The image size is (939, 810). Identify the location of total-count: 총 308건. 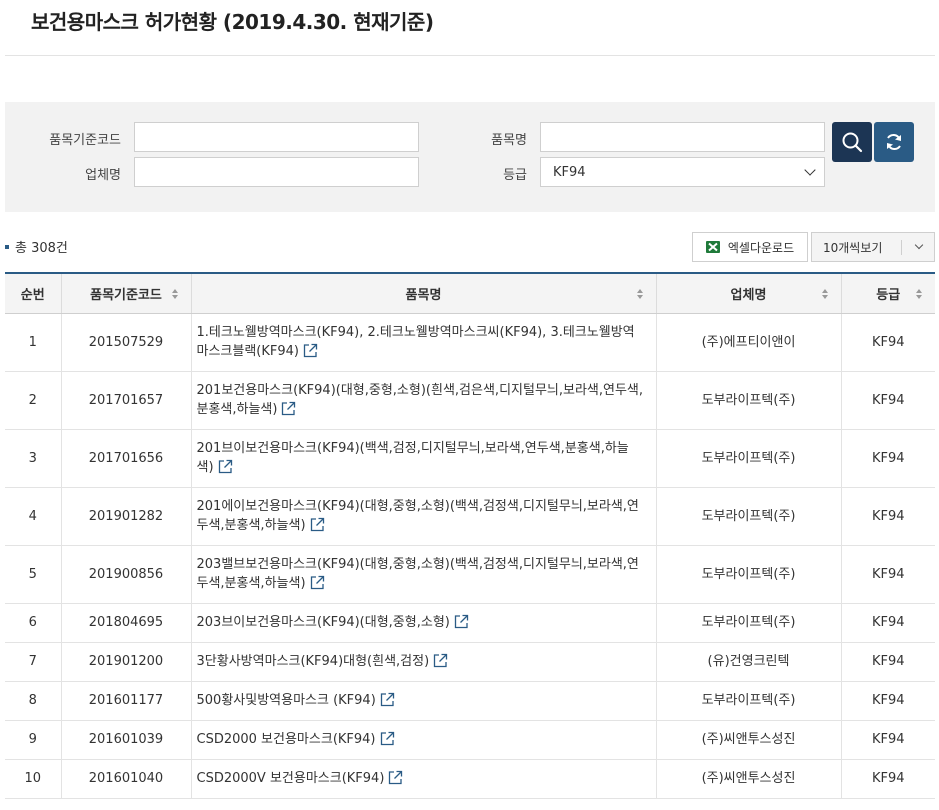
(36, 246).